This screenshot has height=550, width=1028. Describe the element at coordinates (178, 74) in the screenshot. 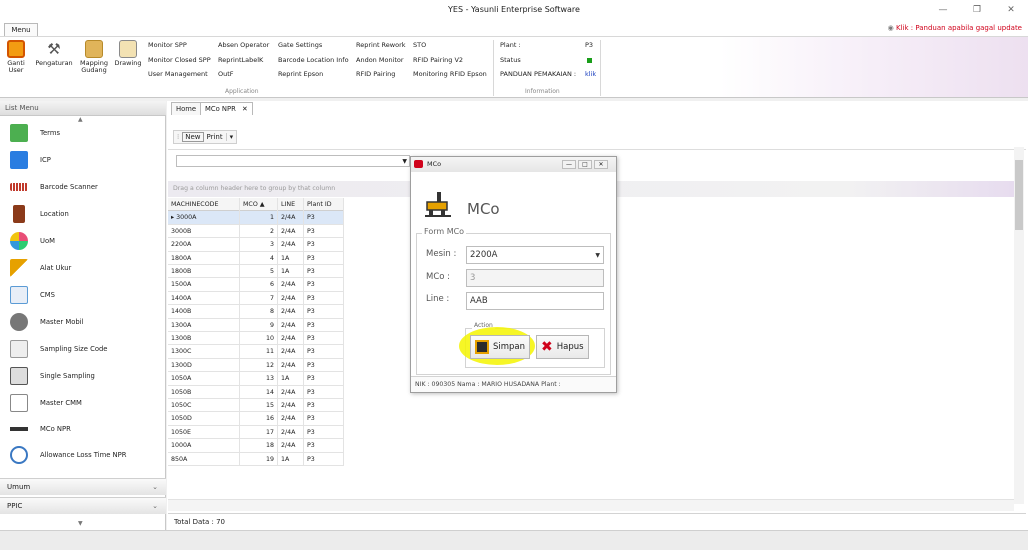

I see `cmd-user-management: User Management` at that location.